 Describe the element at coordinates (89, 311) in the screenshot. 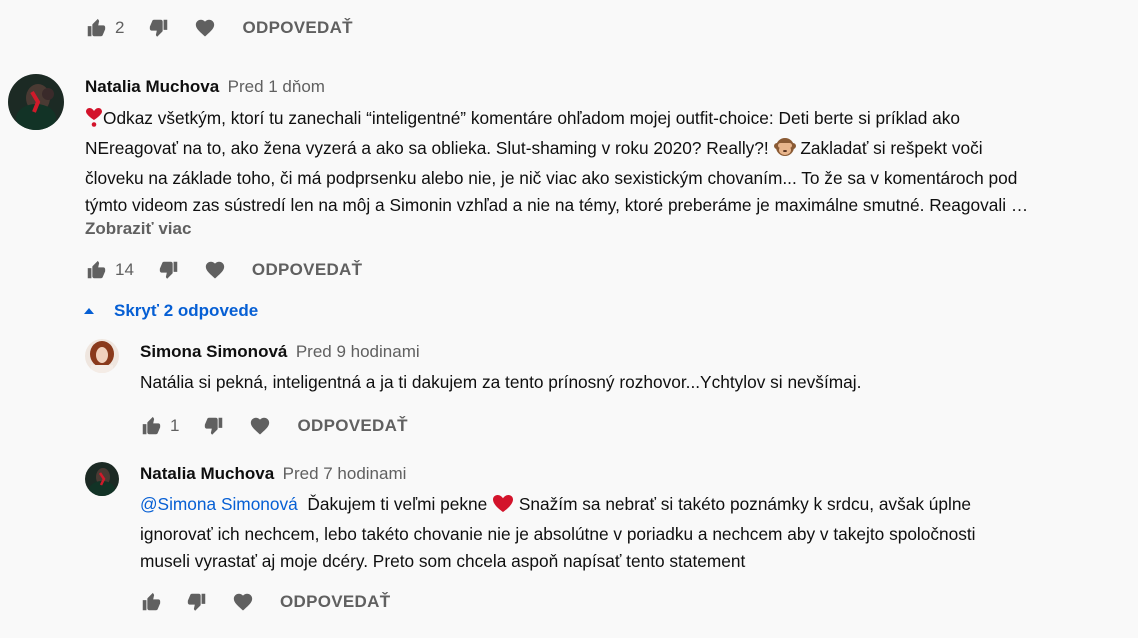

I see `caret-up-icon` at that location.